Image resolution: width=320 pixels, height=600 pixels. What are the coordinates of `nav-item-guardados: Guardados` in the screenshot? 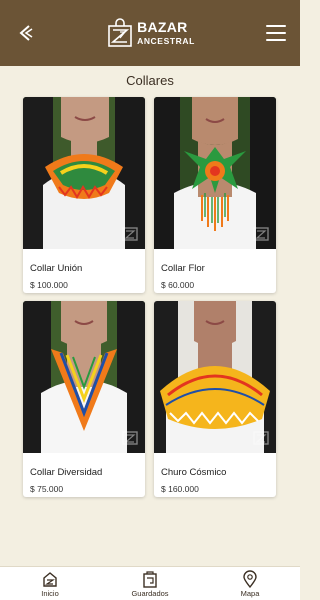 It's located at (150, 584).